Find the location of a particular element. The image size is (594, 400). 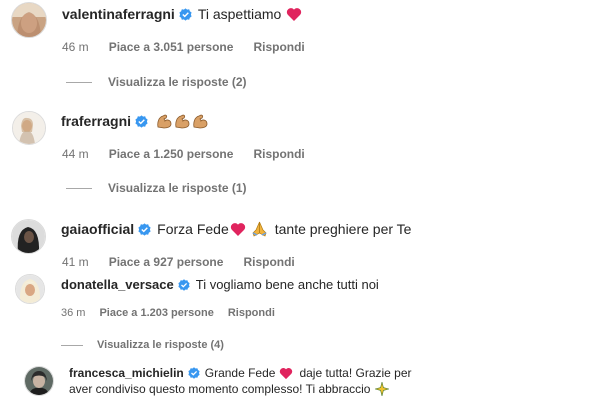

username: francesca_michielin is located at coordinates (126, 373).